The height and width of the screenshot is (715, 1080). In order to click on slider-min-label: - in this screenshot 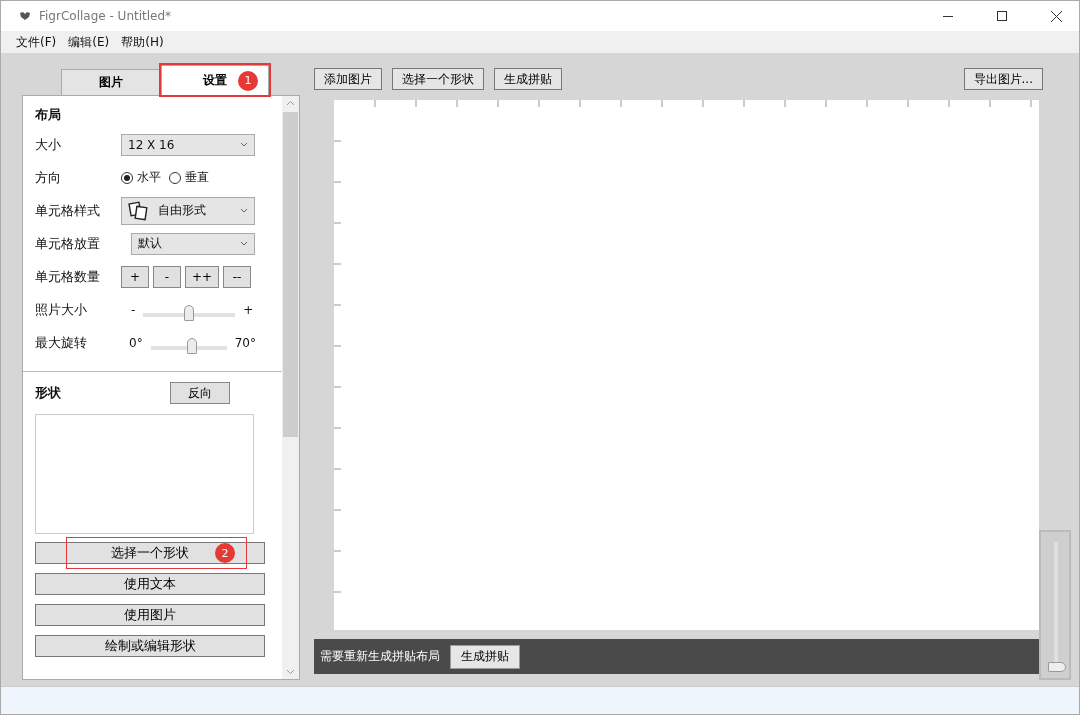, I will do `click(133, 309)`.